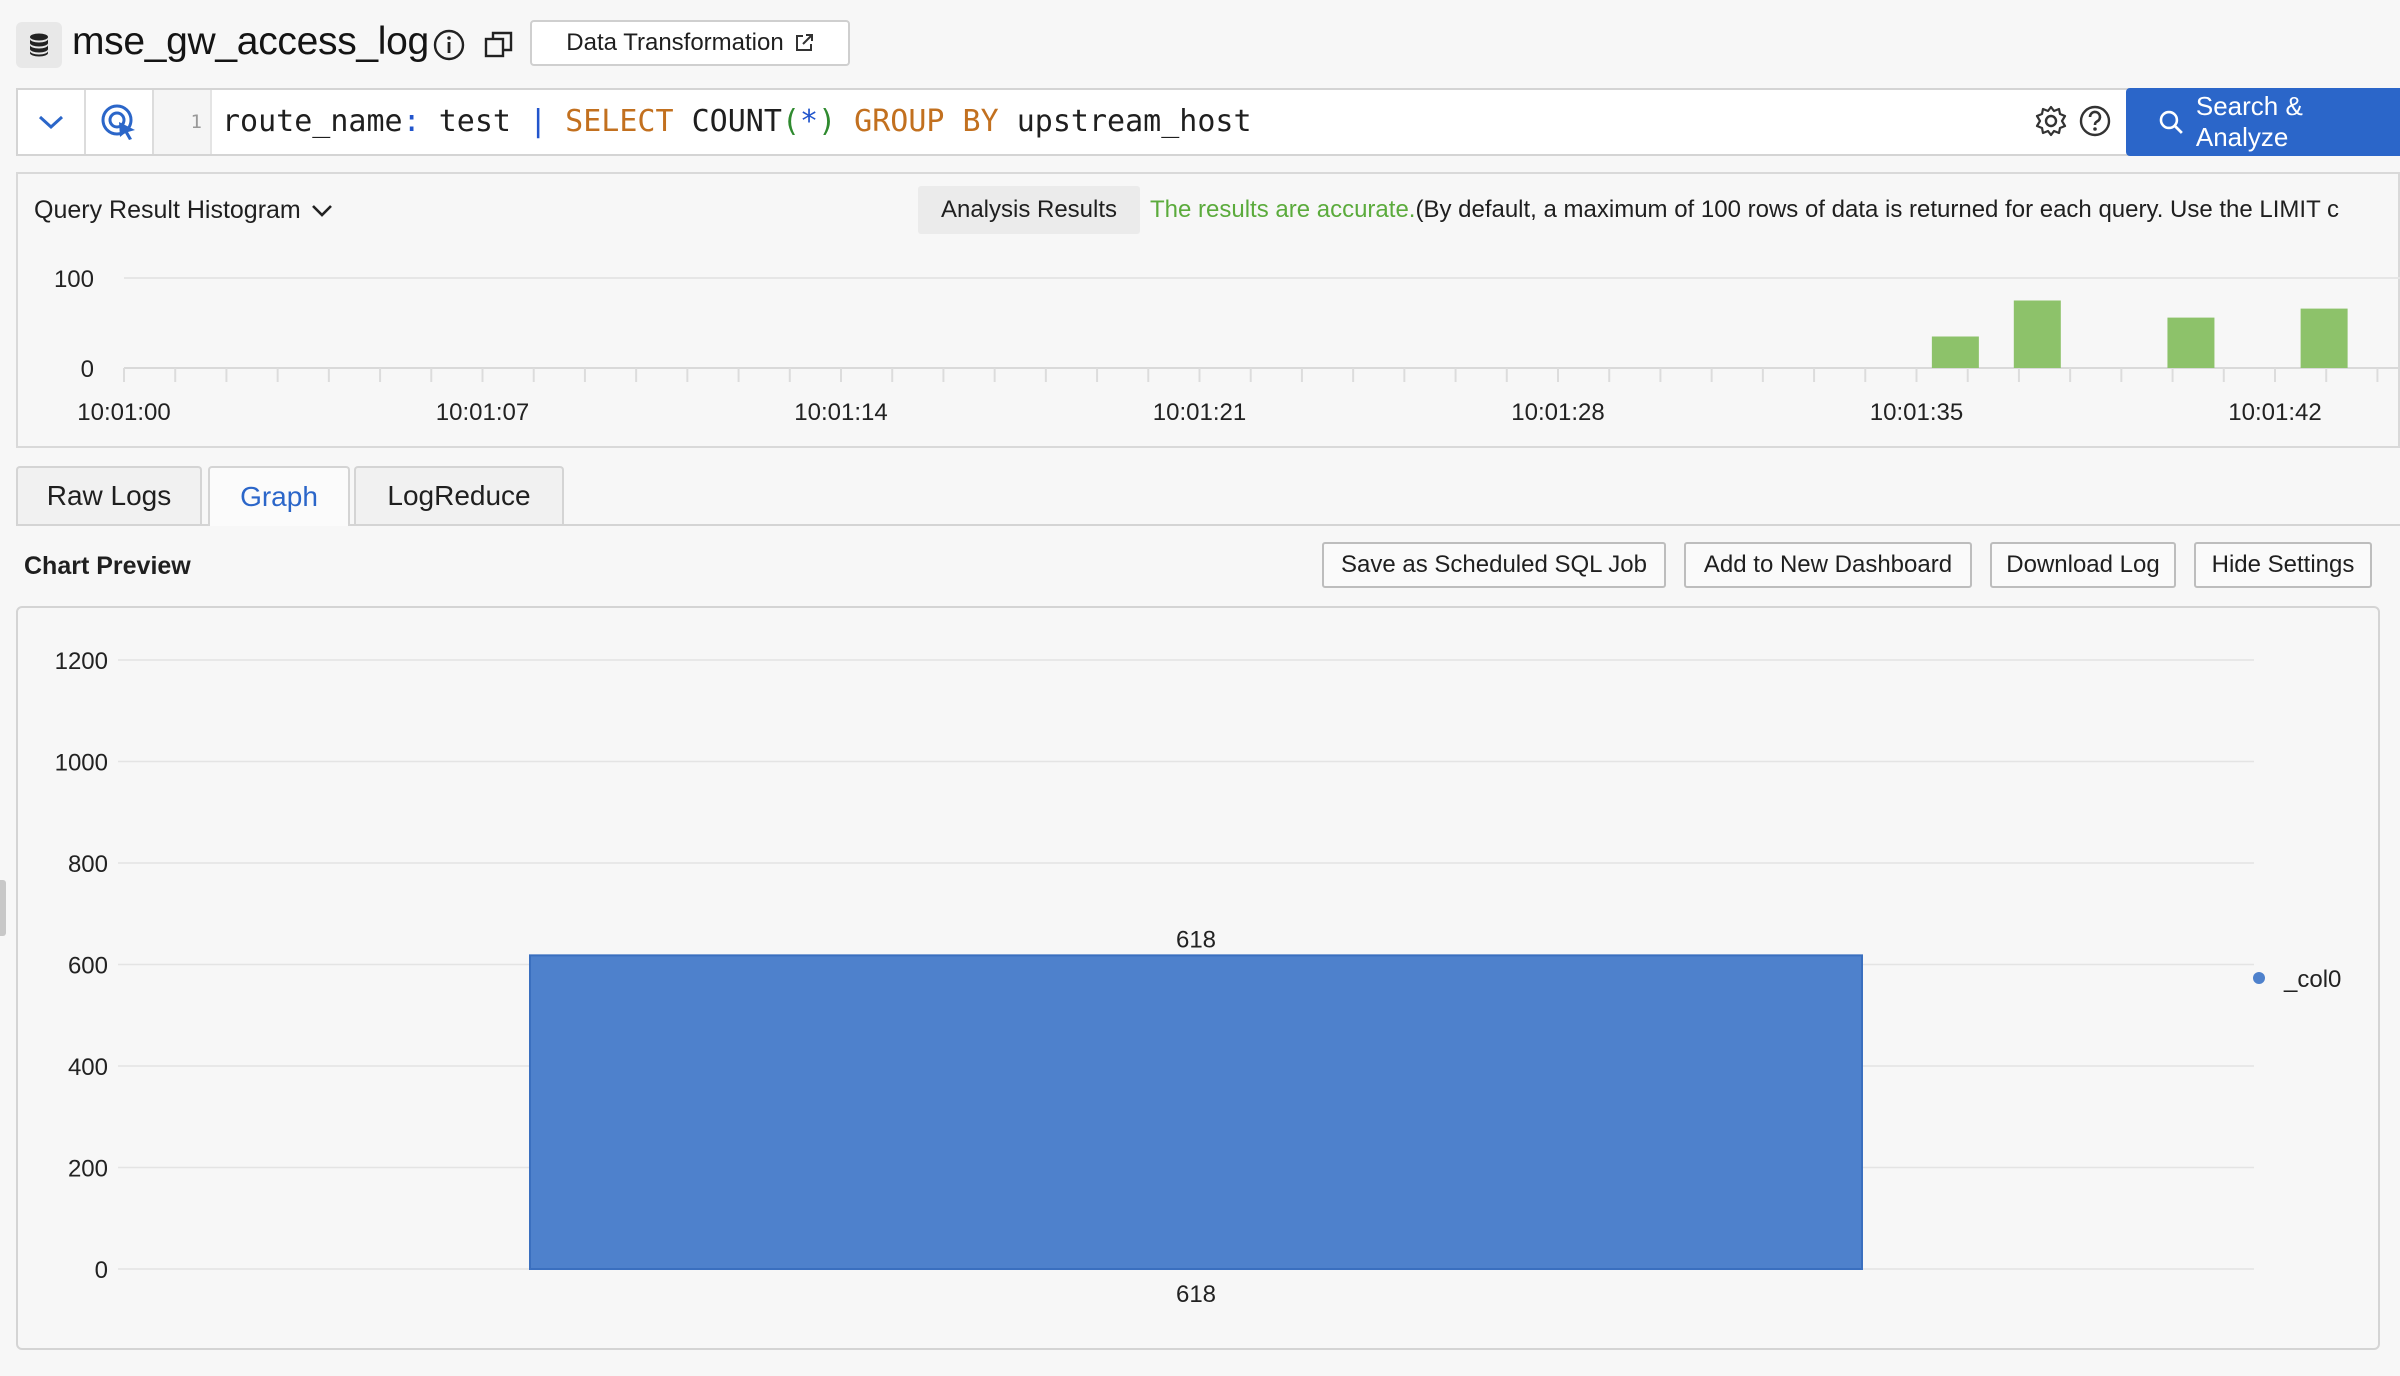  Describe the element at coordinates (1196, 1294) in the screenshot. I see `chart-x-tick-label: 618` at that location.